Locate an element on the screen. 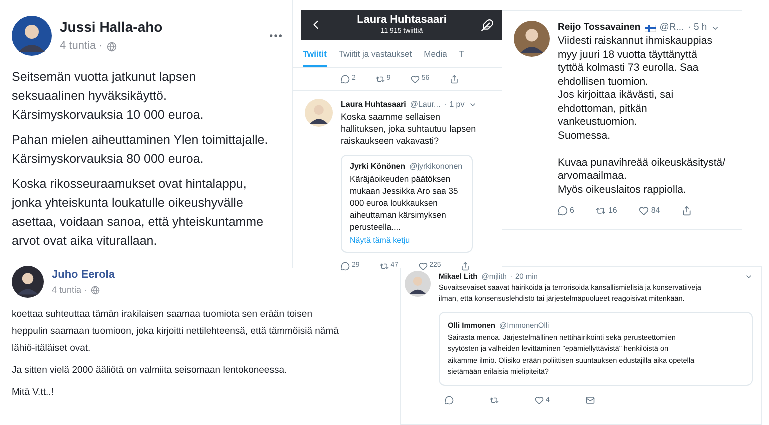  profile-tab: Twiitit ja vastaukset is located at coordinates (375, 57).